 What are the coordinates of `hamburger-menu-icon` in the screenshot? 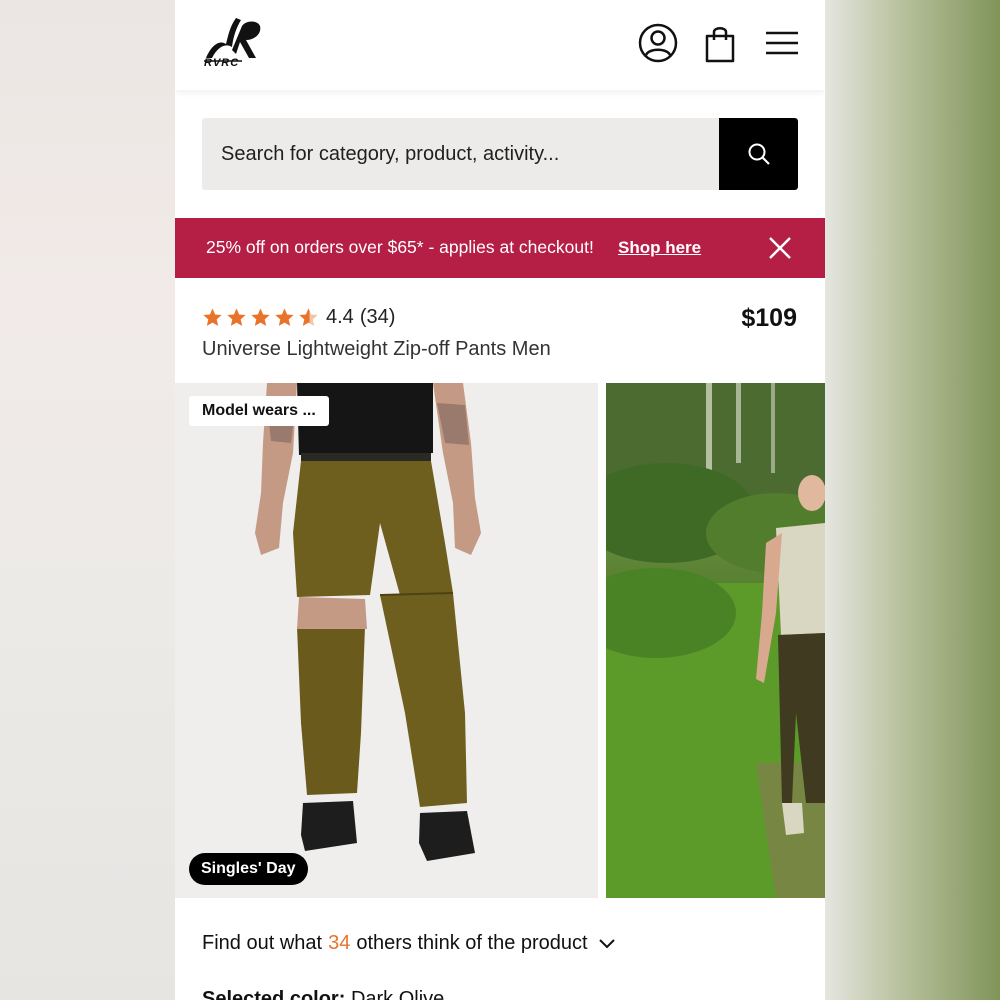 It's located at (782, 43).